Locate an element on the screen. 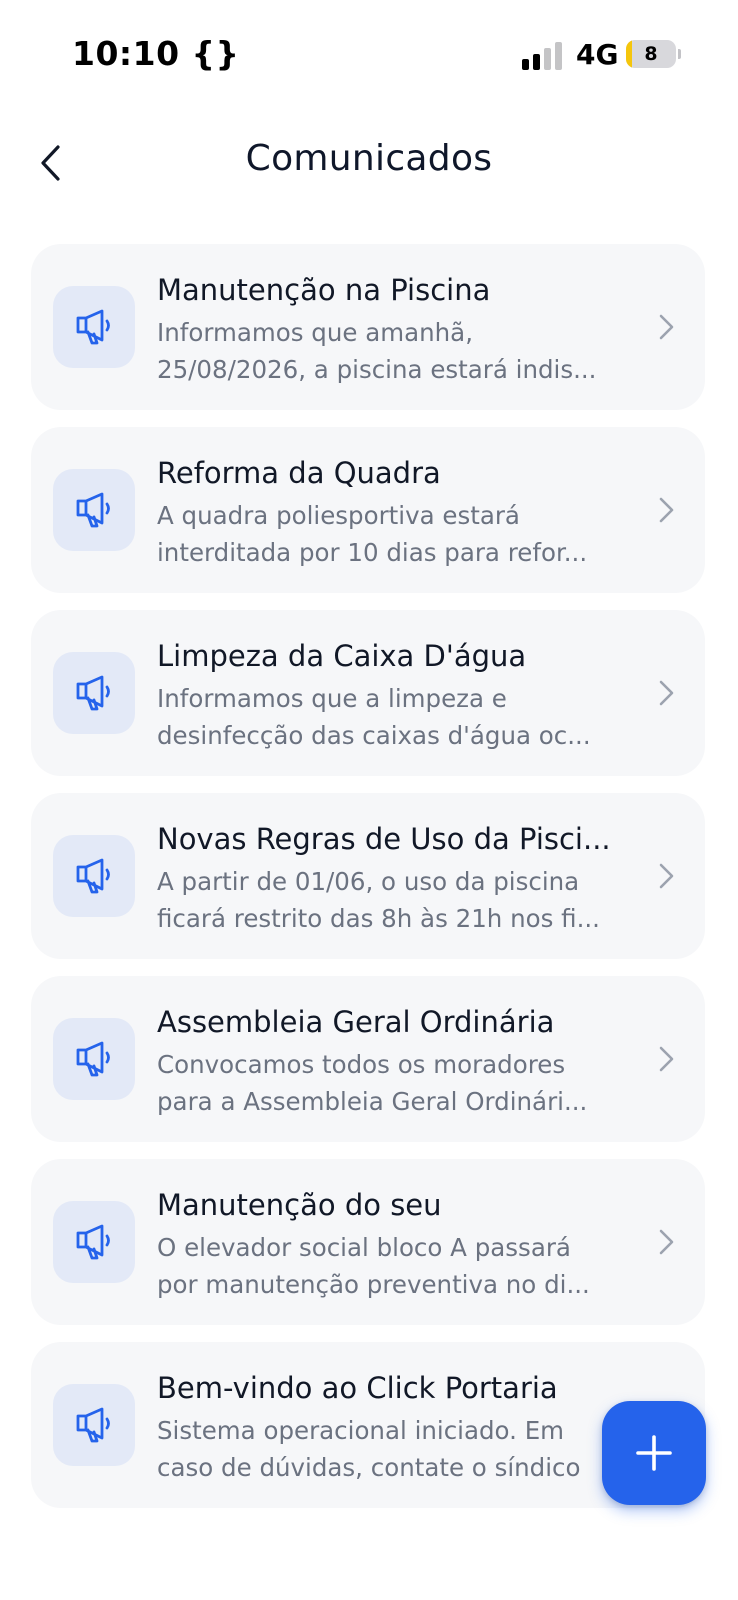 The width and height of the screenshot is (738, 1600). announcement-description-line: A partir de 01/06, o uso da piscina is located at coordinates (368, 881).